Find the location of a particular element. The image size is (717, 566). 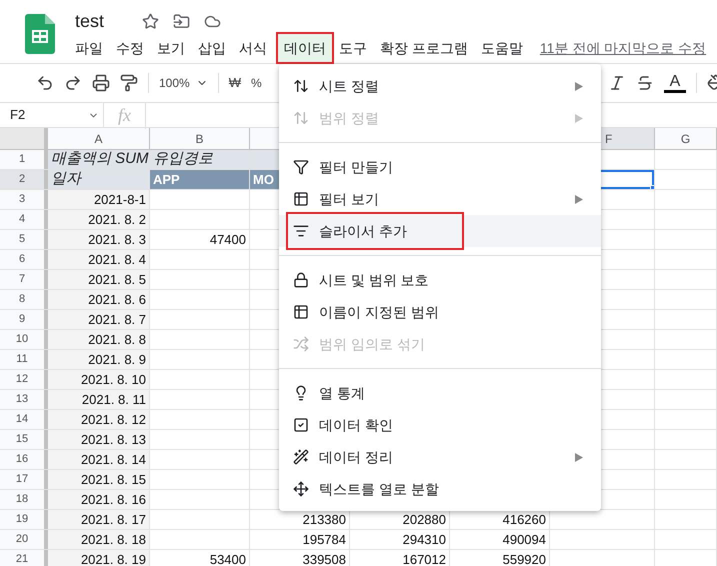

table-cell: 47400 is located at coordinates (200, 239).